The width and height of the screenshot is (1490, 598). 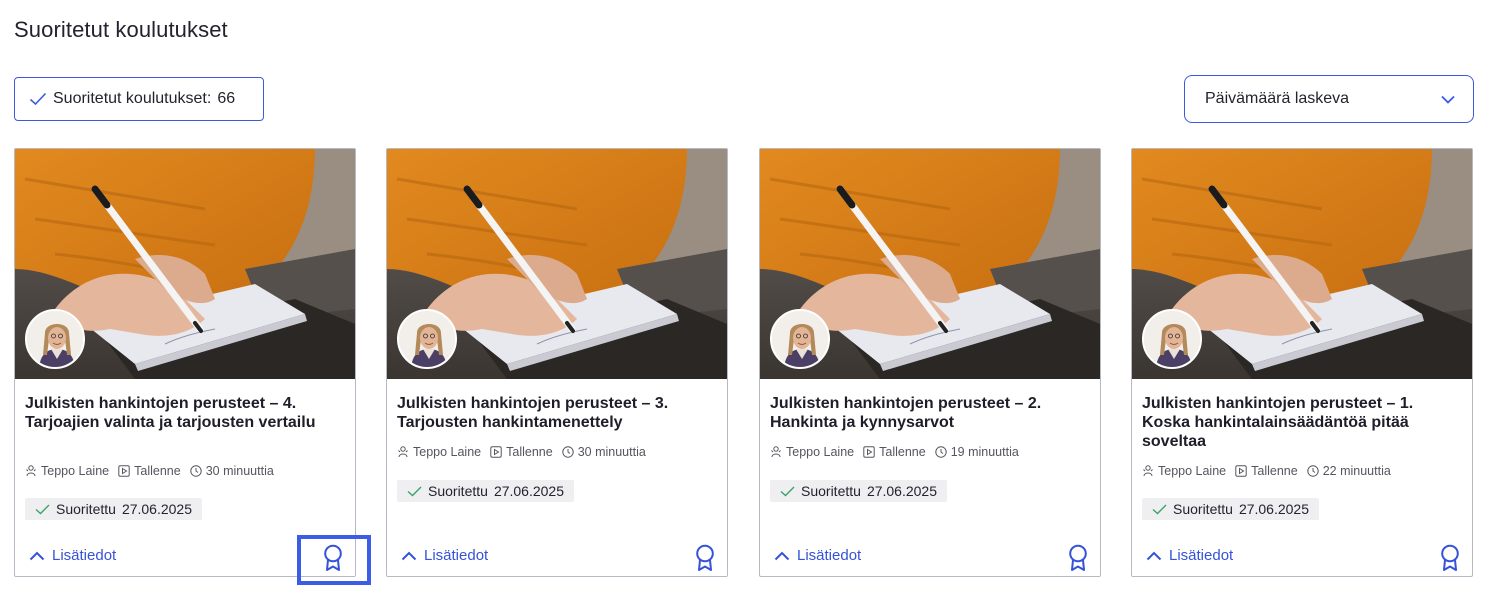 I want to click on sort-selected-value: Päivämäärä laskeva, so click(x=1277, y=98).